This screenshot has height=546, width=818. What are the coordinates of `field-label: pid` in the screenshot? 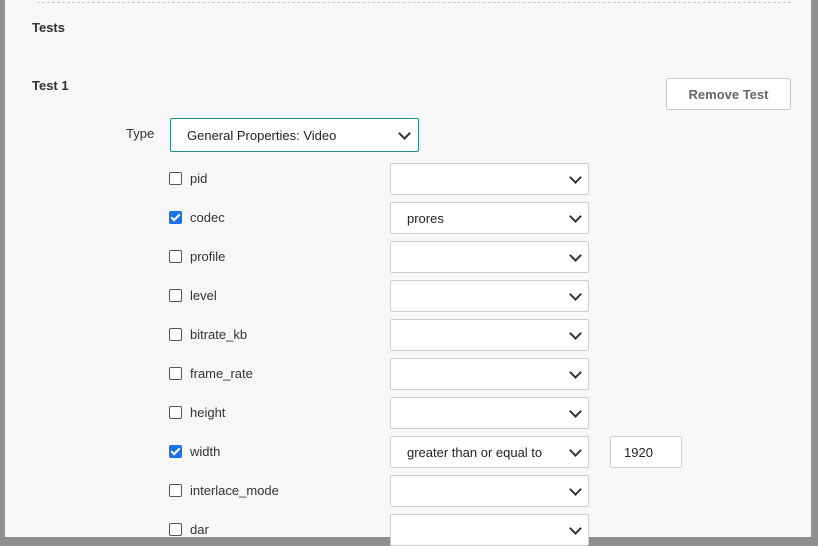 It's located at (199, 178).